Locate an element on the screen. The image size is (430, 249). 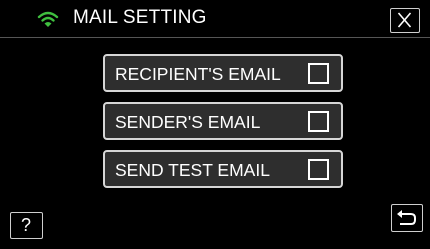
header-divider is located at coordinates (215, 37).